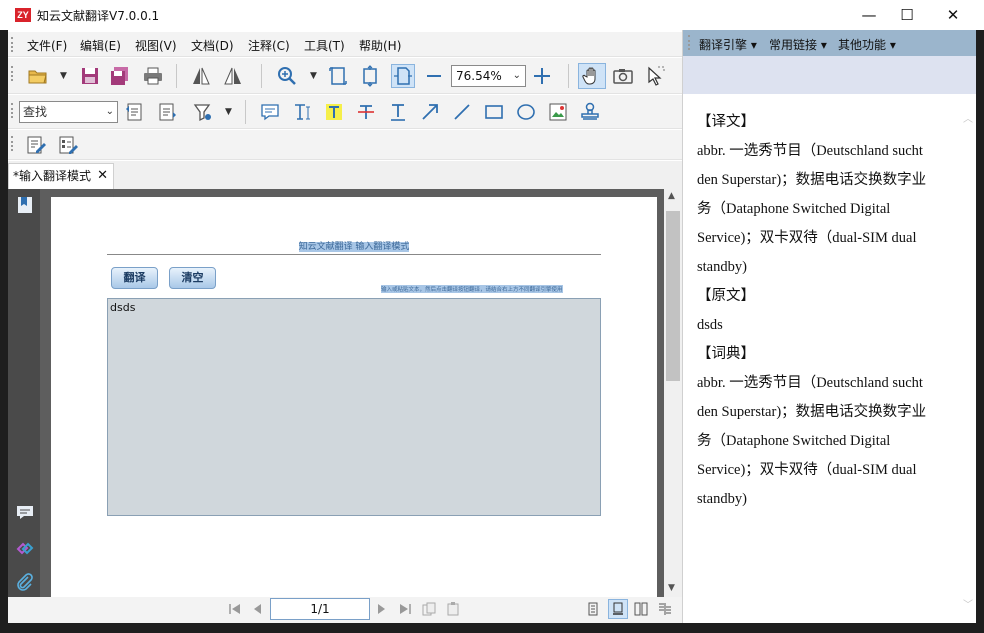  I want to click on filter-icon, so click(203, 112).